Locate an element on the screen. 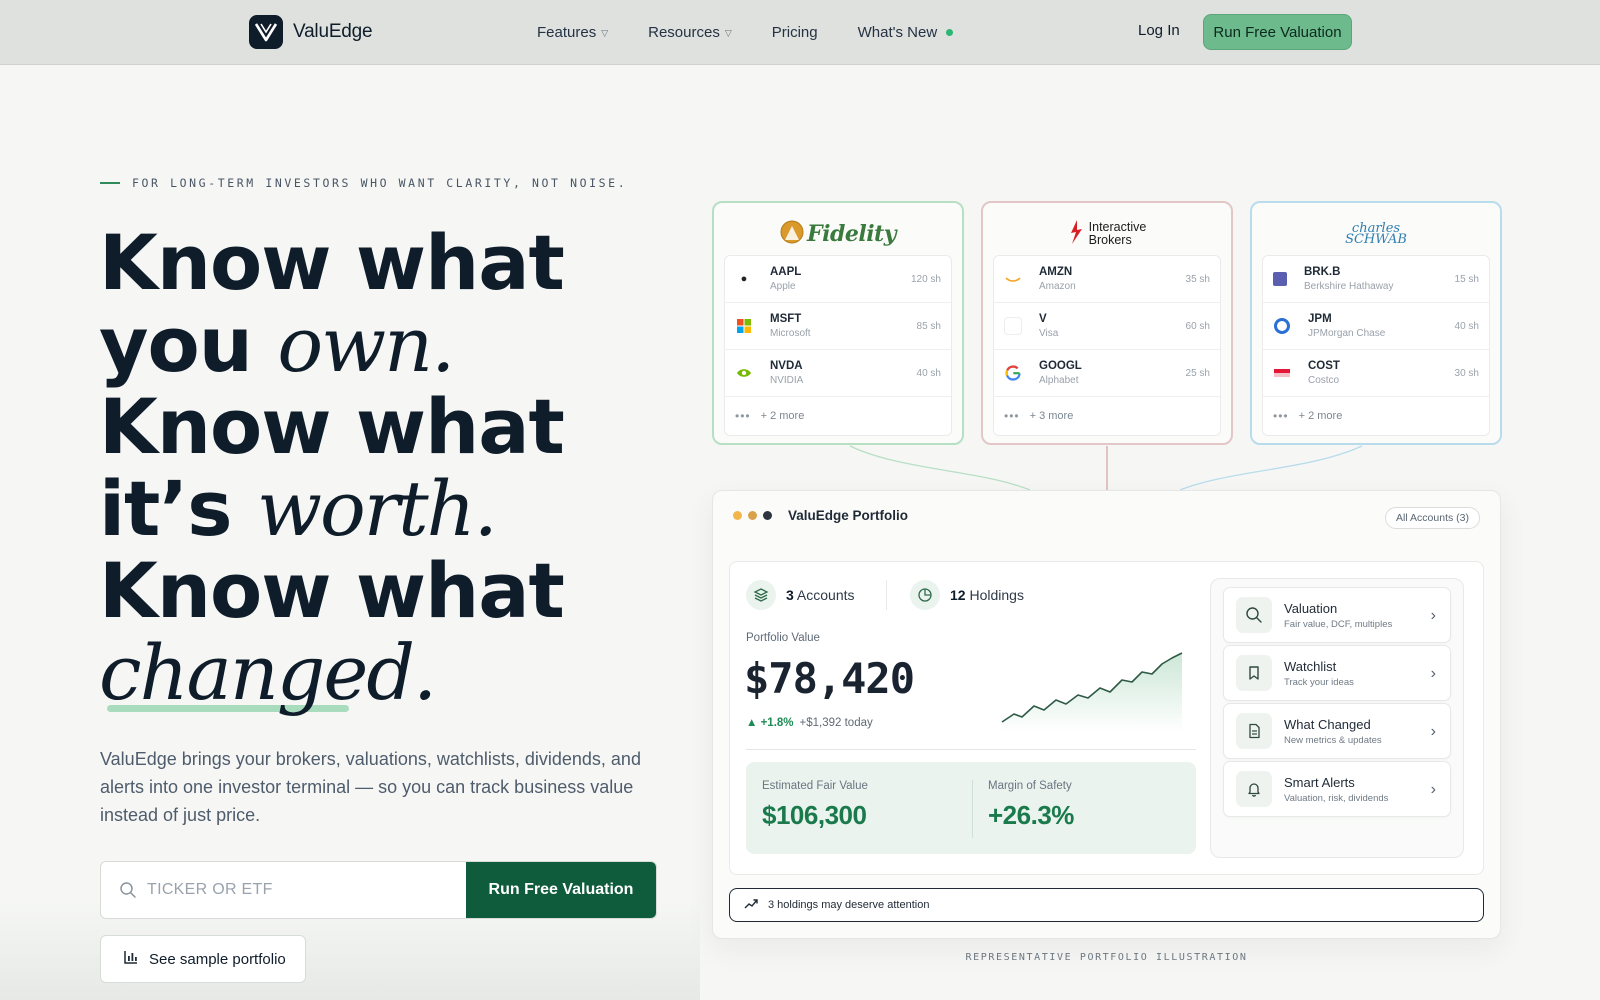  attention-text: 3 holdings may deserve attention is located at coordinates (849, 905).